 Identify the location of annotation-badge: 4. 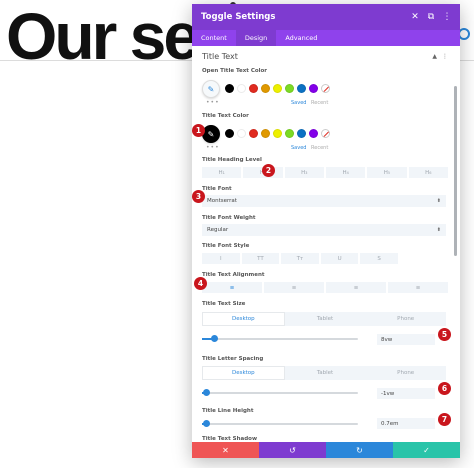
(200, 283).